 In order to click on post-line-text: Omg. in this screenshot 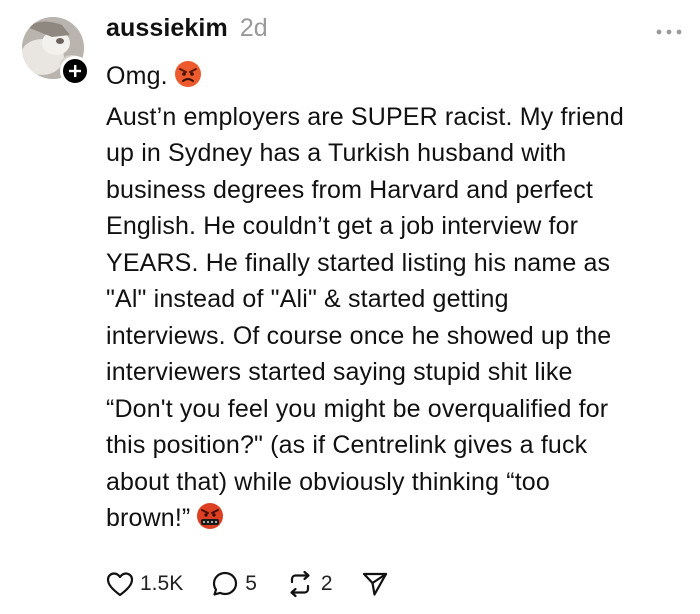, I will do `click(137, 76)`.